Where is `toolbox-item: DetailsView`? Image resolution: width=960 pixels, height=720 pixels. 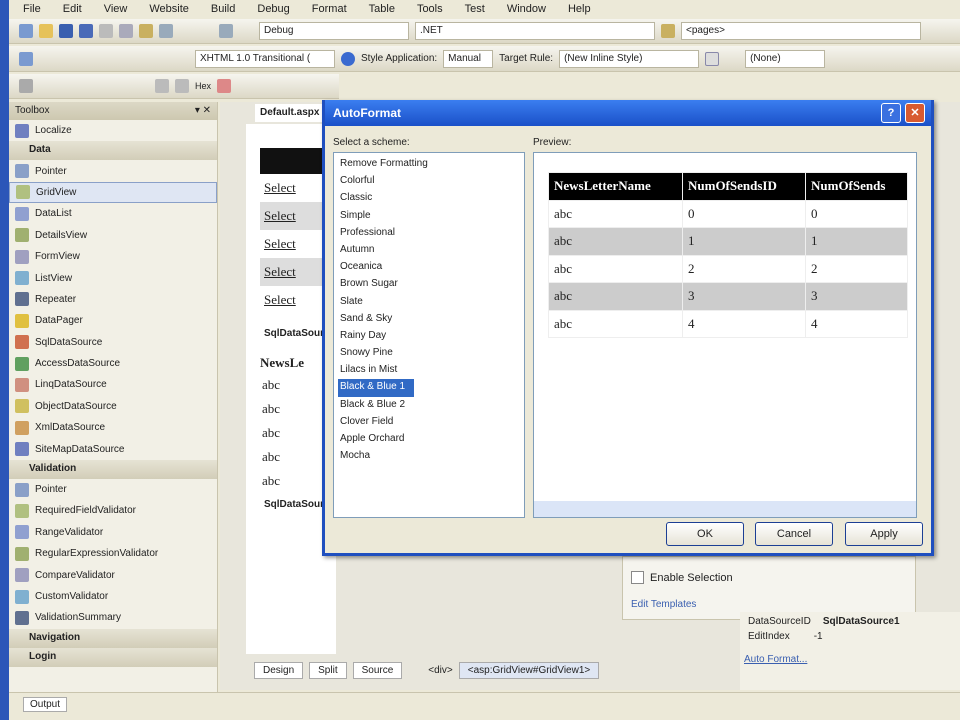
toolbox-item: DetailsView is located at coordinates (113, 235).